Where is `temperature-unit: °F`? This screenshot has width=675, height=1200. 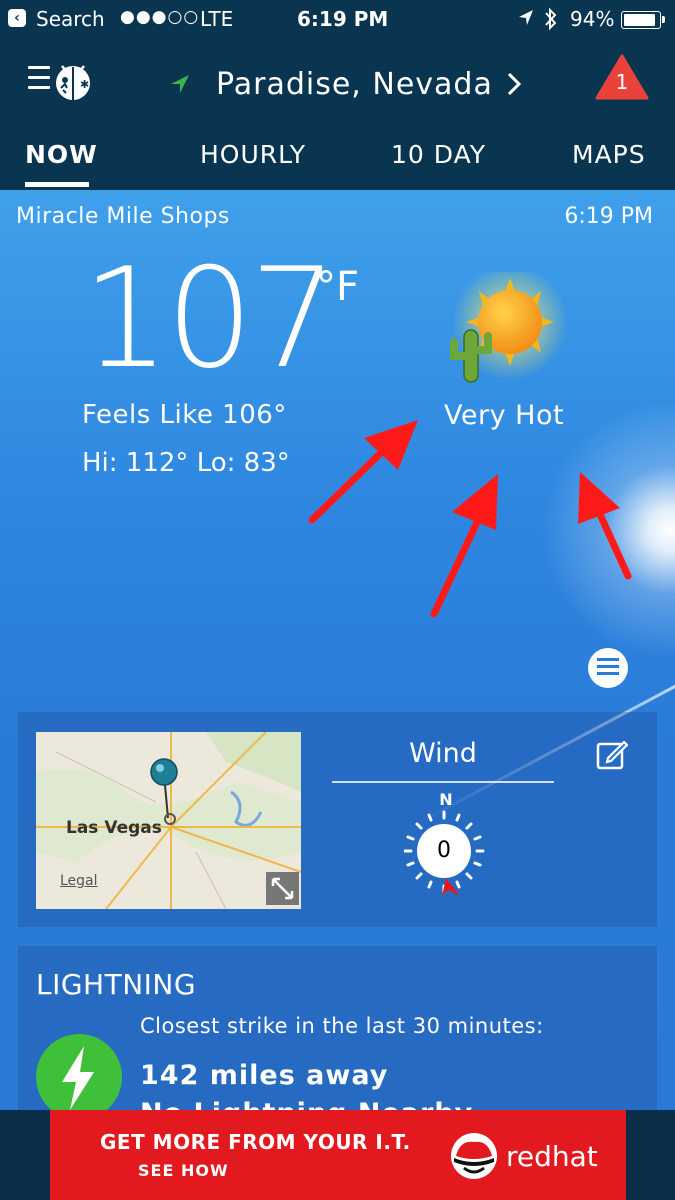 temperature-unit: °F is located at coordinates (338, 287).